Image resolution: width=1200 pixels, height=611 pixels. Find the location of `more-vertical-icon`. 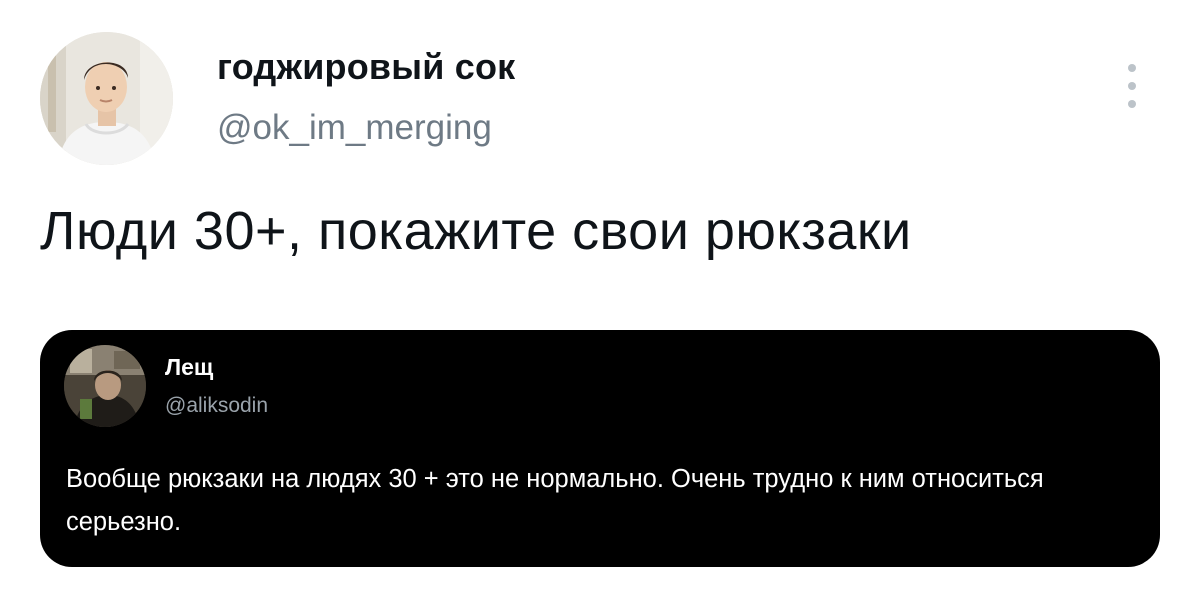

more-vertical-icon is located at coordinates (1132, 86).